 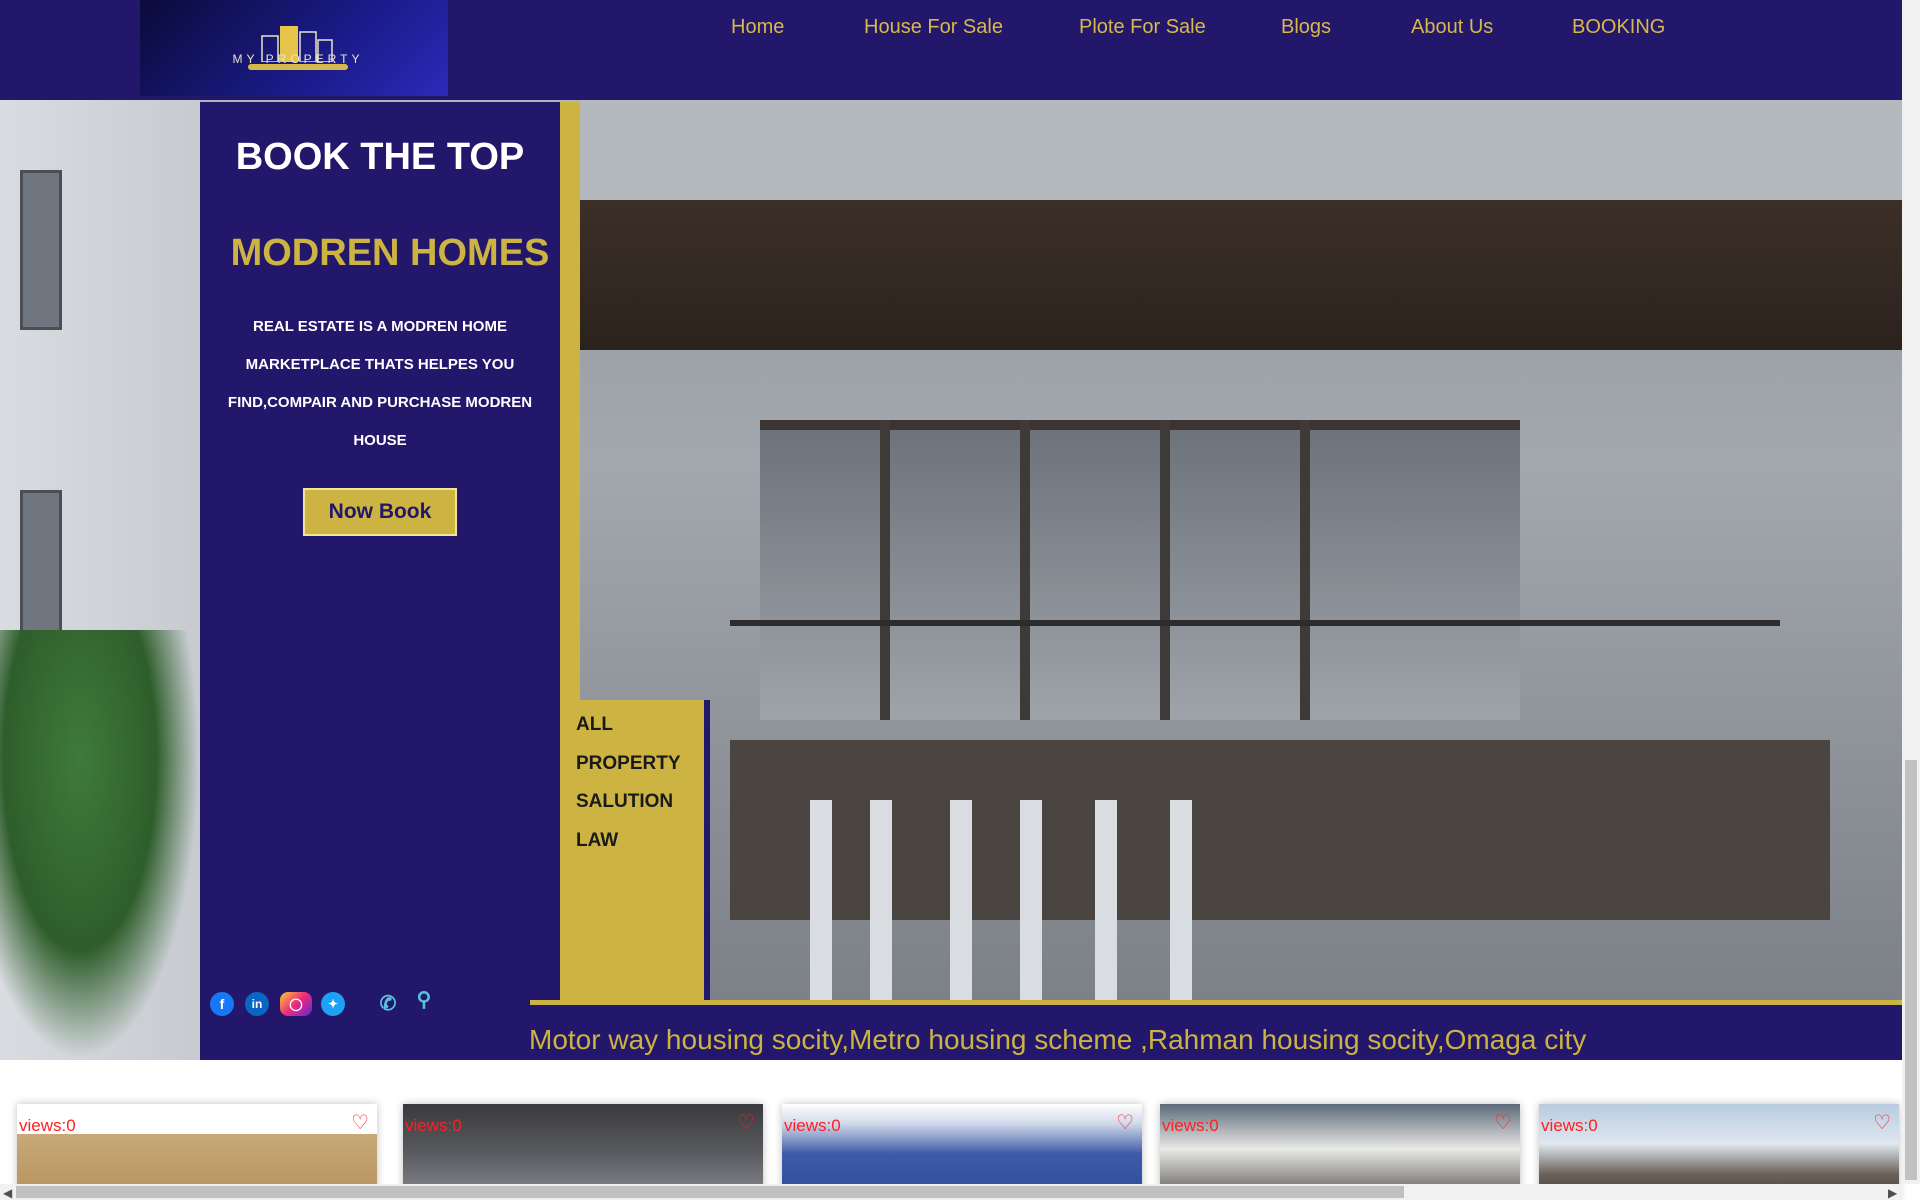 What do you see at coordinates (1911, 970) in the screenshot?
I see `vertical-scrollbar-thumb` at bounding box center [1911, 970].